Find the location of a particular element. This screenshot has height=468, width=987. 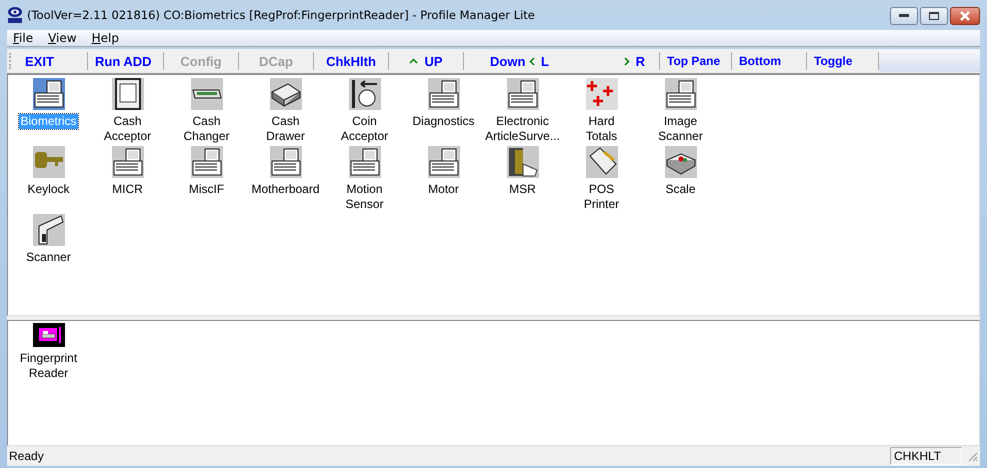

device-label: Scanner is located at coordinates (48, 257).